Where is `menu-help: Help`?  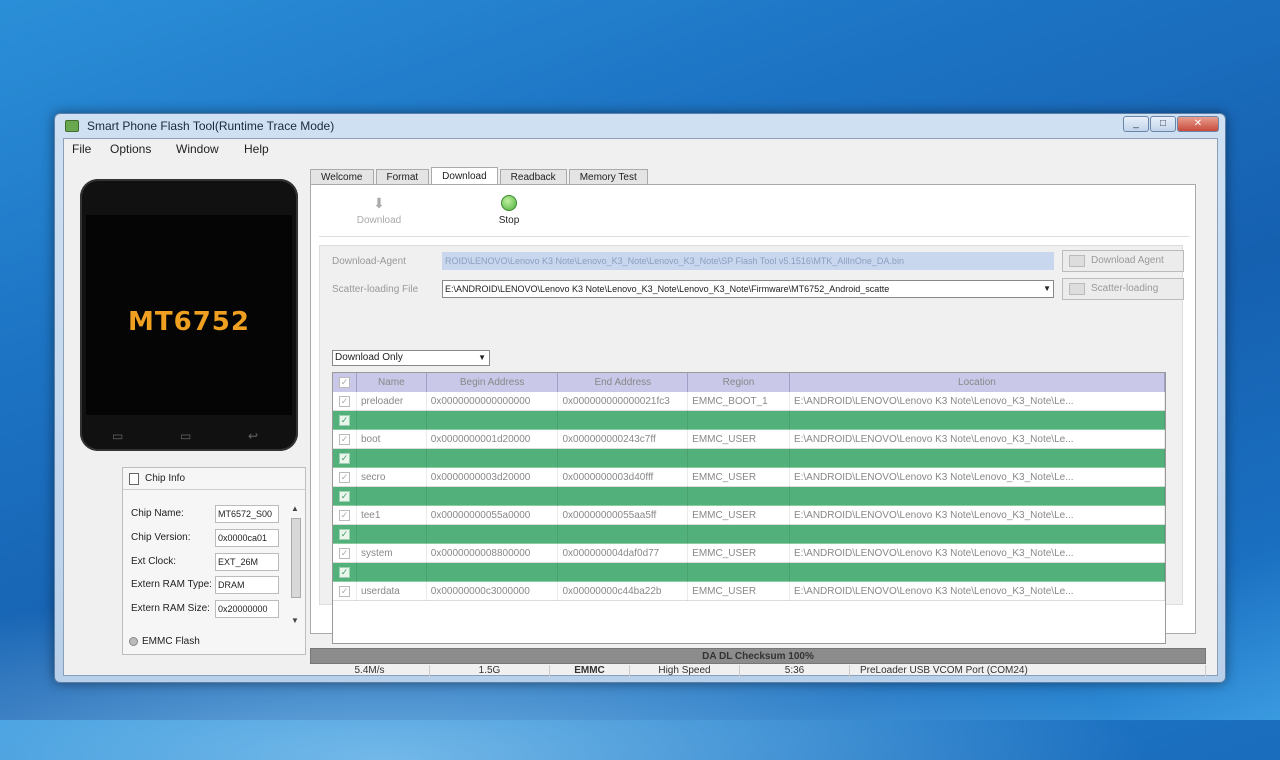 menu-help: Help is located at coordinates (256, 149).